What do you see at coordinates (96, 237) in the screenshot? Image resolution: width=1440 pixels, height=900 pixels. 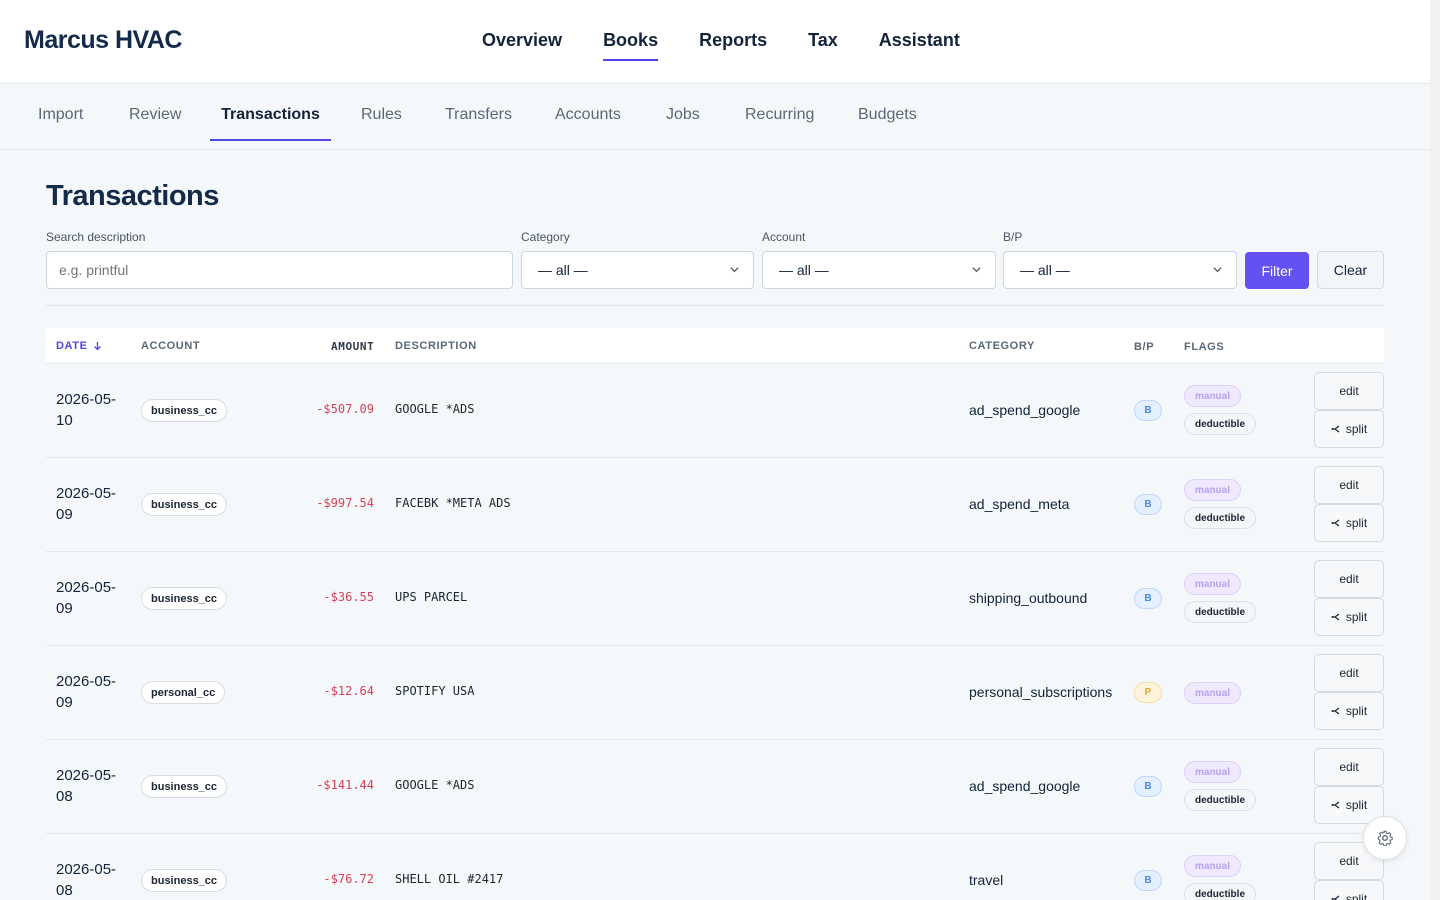 I see `search-label: Search description` at bounding box center [96, 237].